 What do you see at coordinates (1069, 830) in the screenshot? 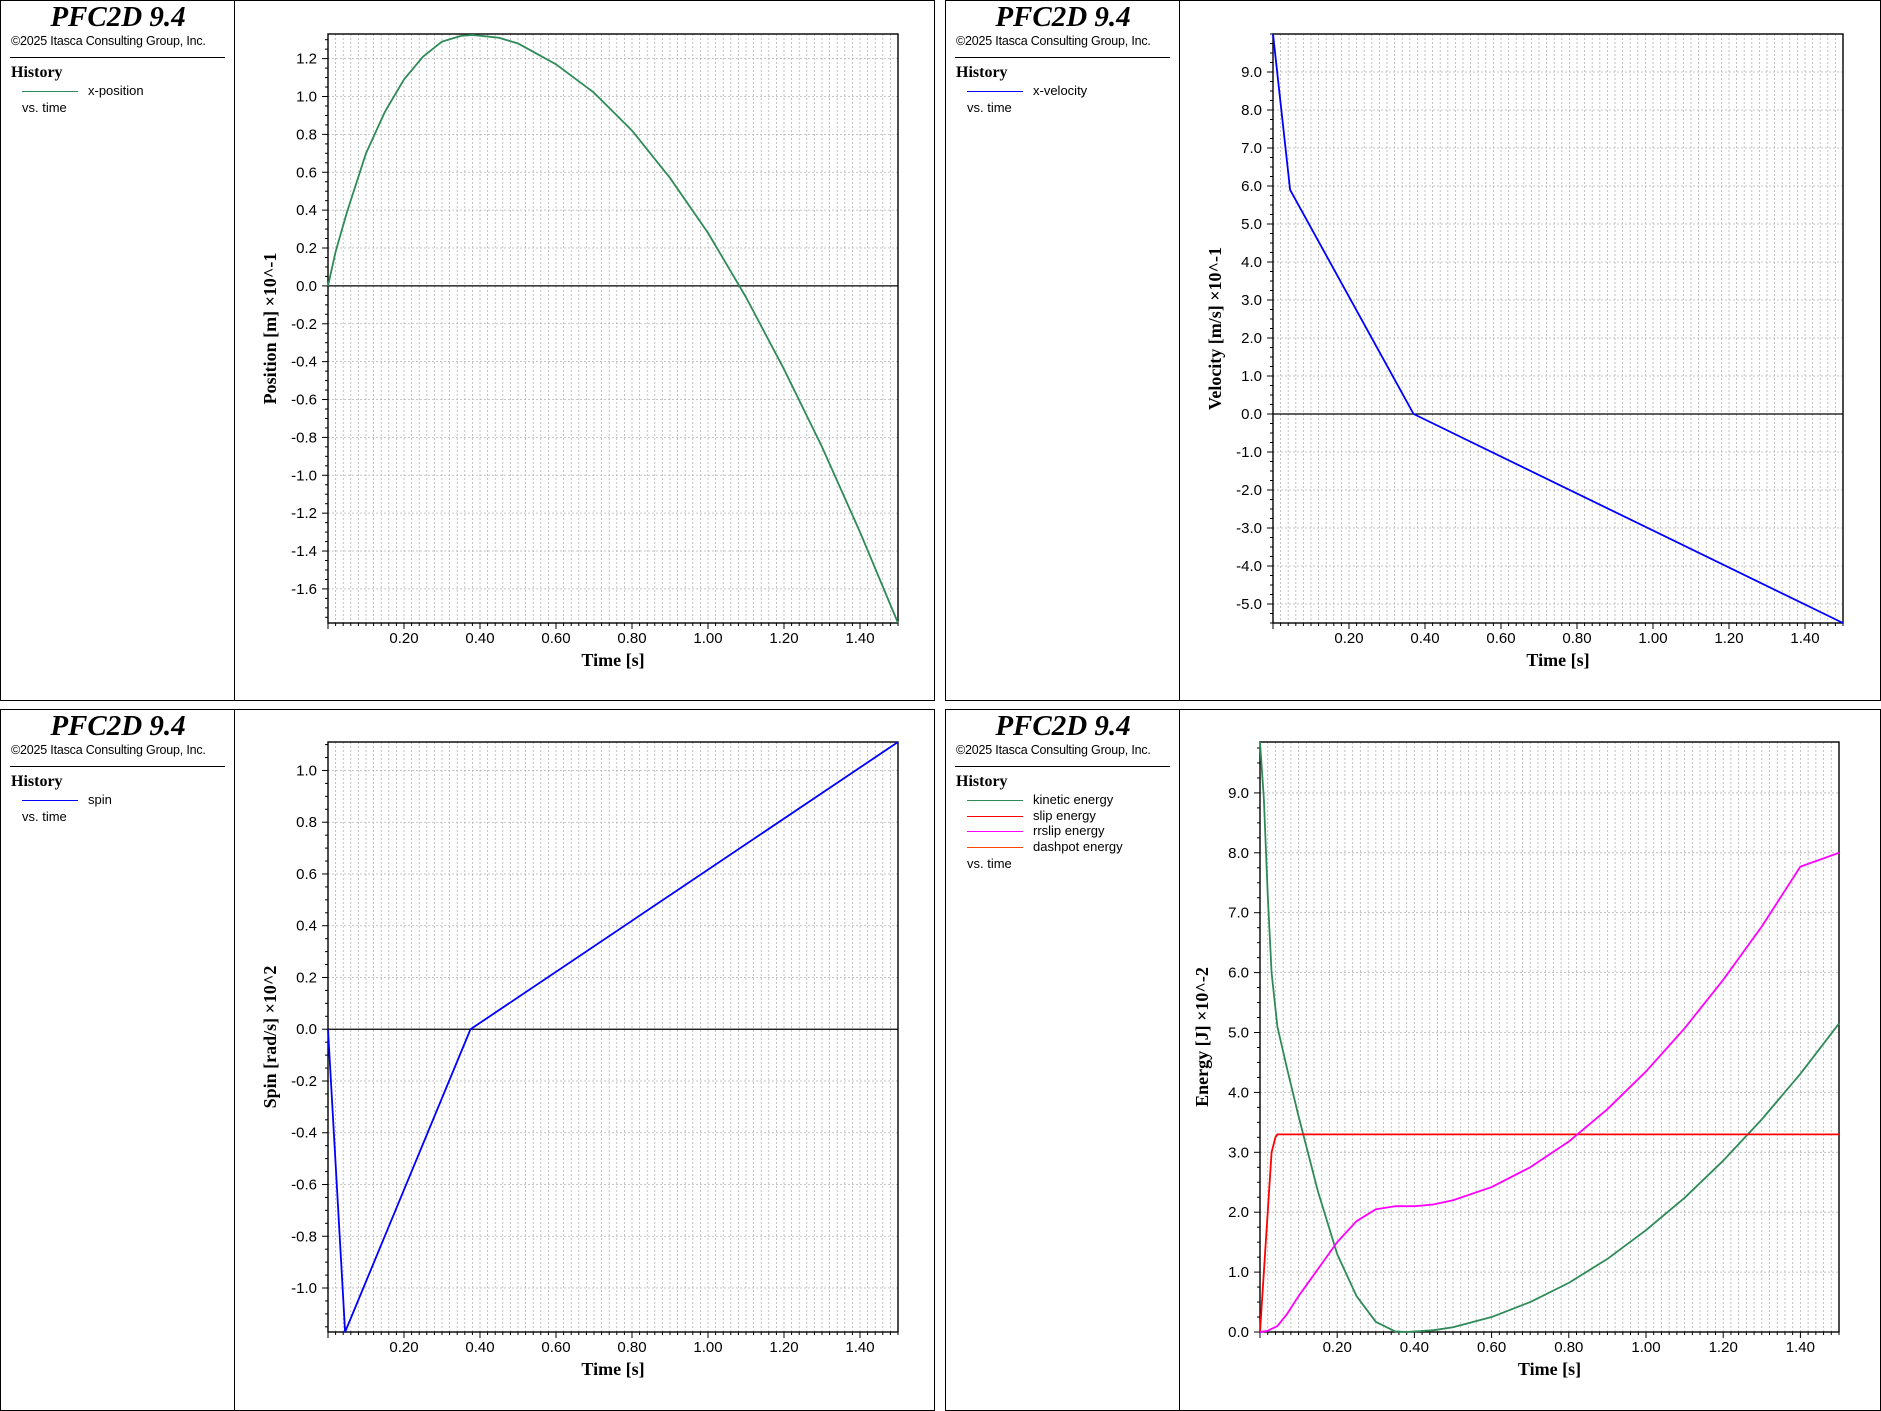
I see `legend-label: rrslip energy` at bounding box center [1069, 830].